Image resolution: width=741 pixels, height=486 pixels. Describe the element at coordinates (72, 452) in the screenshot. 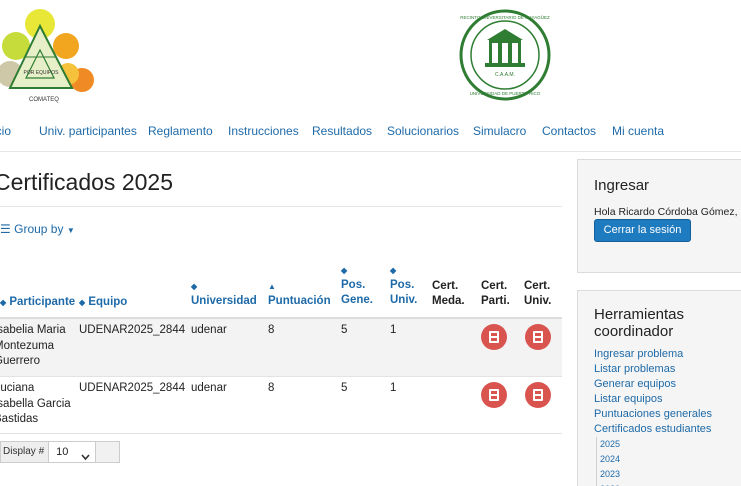

I see `display-count-select: 10` at that location.